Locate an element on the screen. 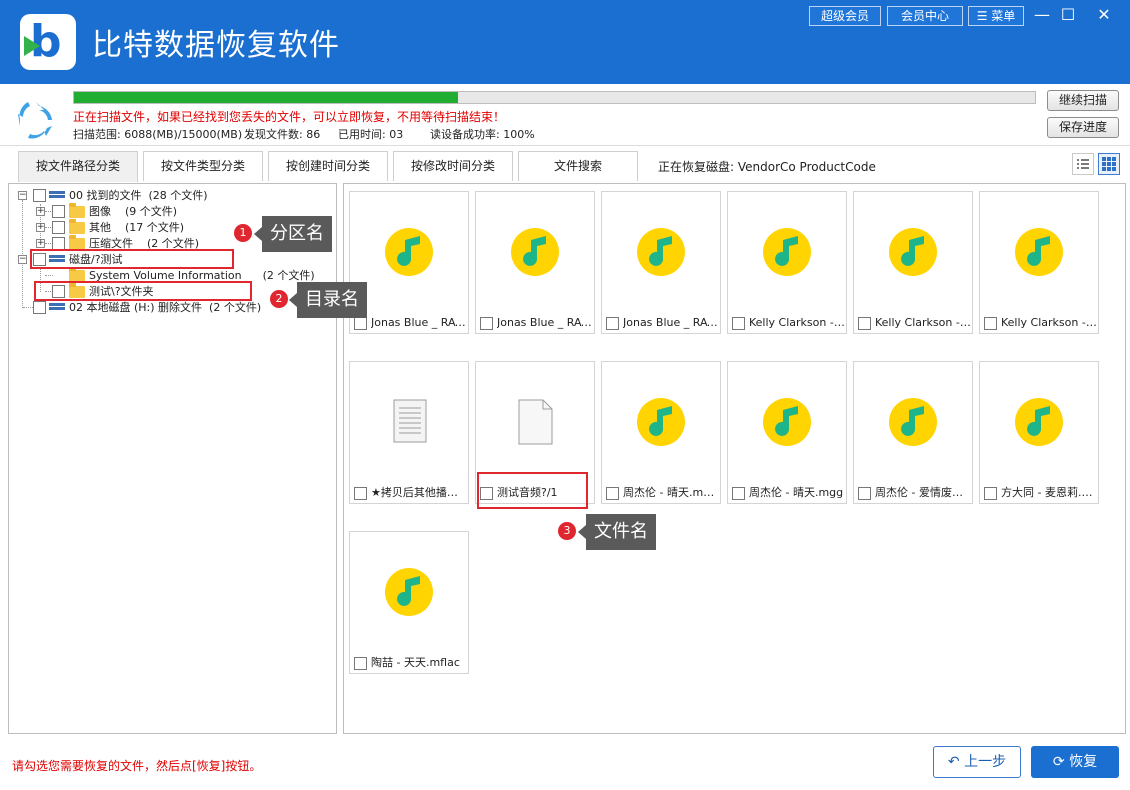  file-footer: Kelly Clarkson - Catch My Breath is located at coordinates (1039, 323).